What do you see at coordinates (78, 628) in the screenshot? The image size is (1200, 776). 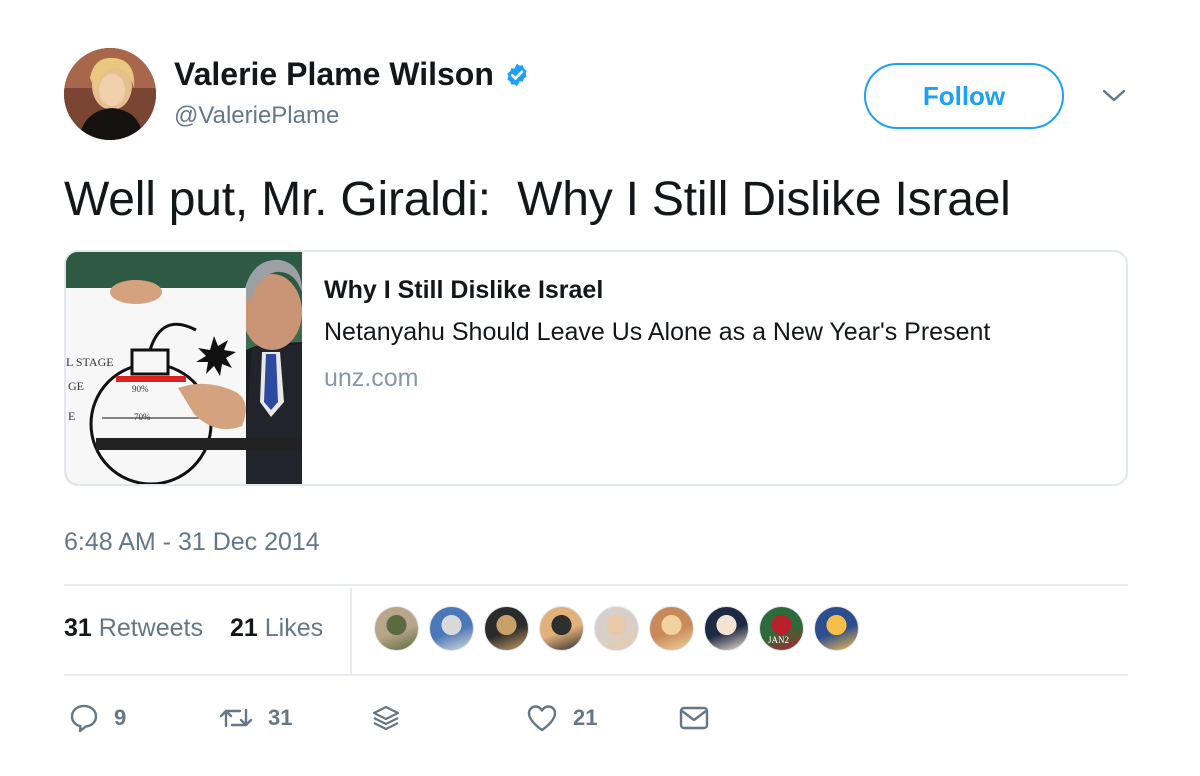 I see `retweets-count: 31` at bounding box center [78, 628].